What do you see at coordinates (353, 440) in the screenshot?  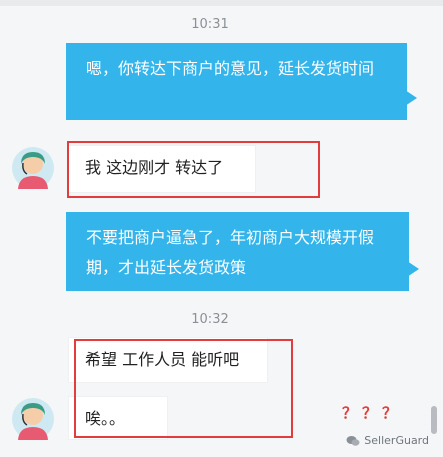 I see `wechat-icon` at bounding box center [353, 440].